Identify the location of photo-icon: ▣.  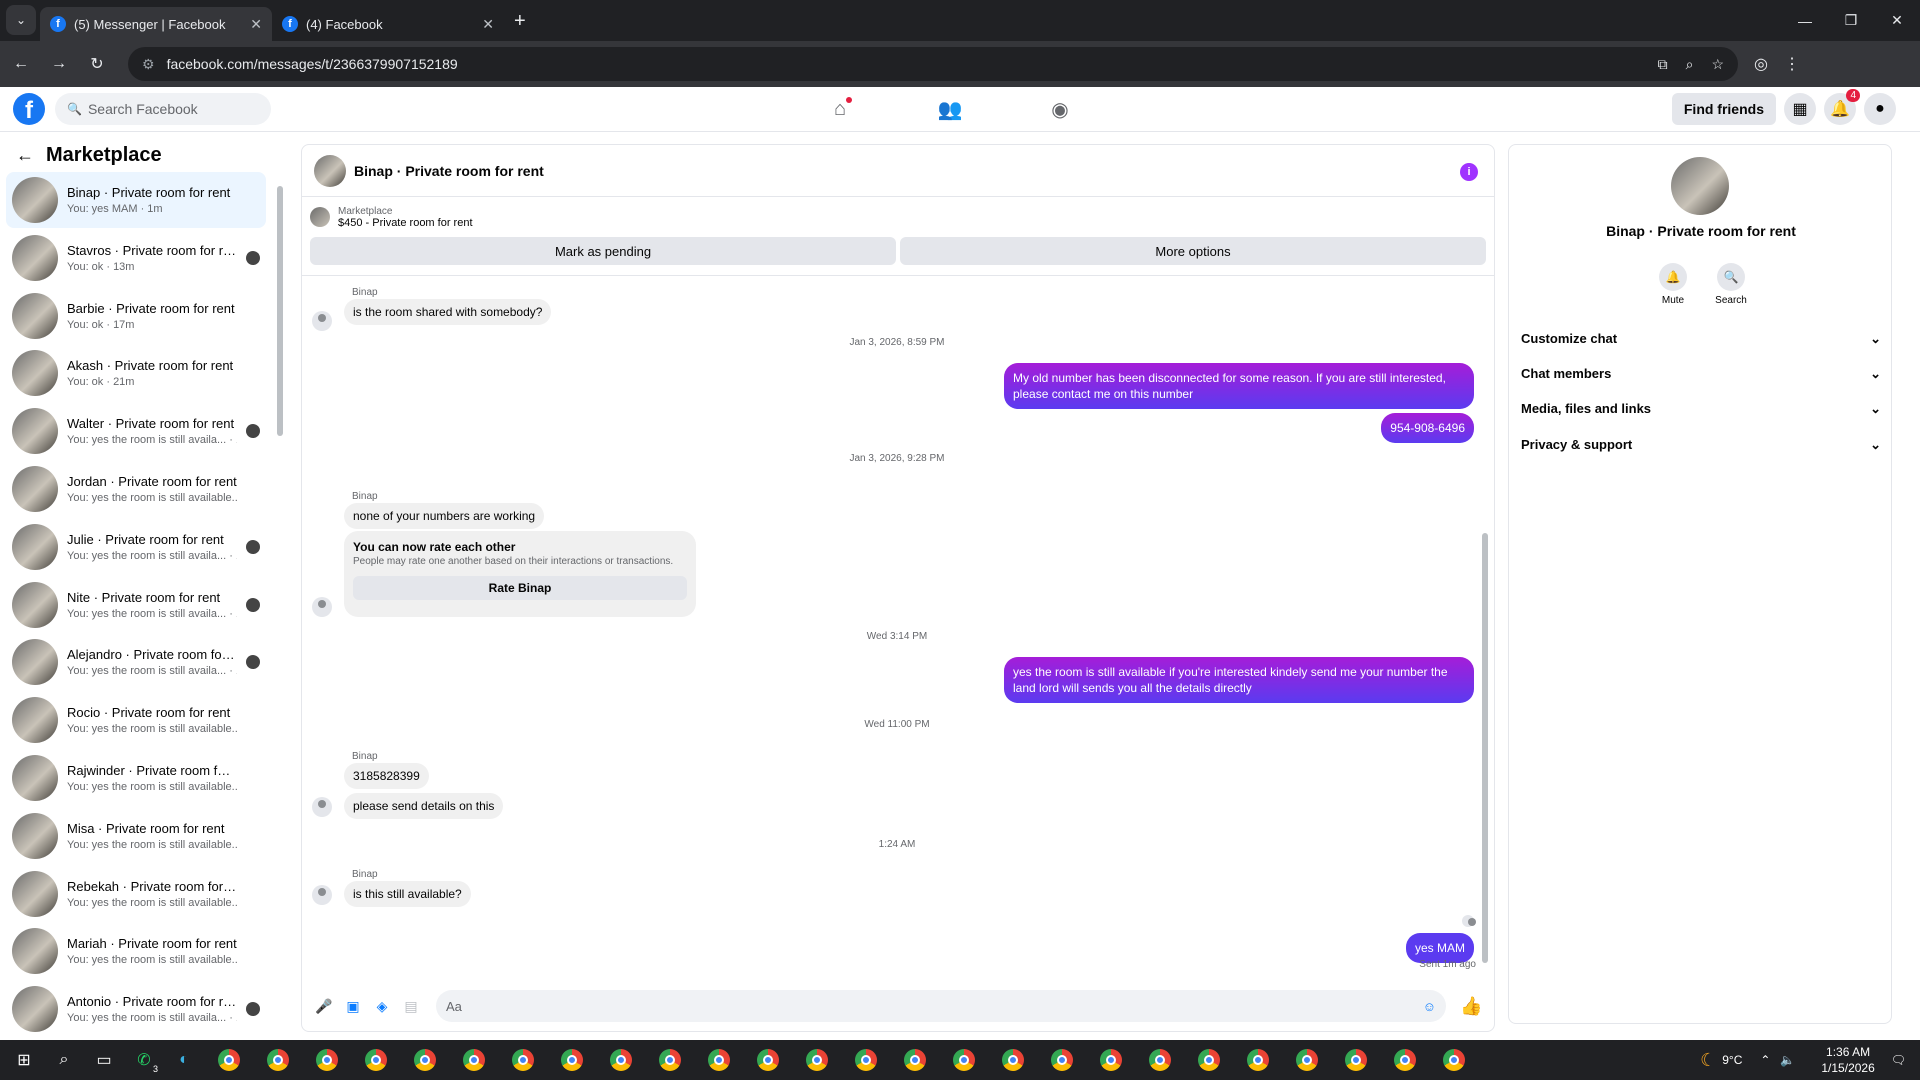
(353, 1006).